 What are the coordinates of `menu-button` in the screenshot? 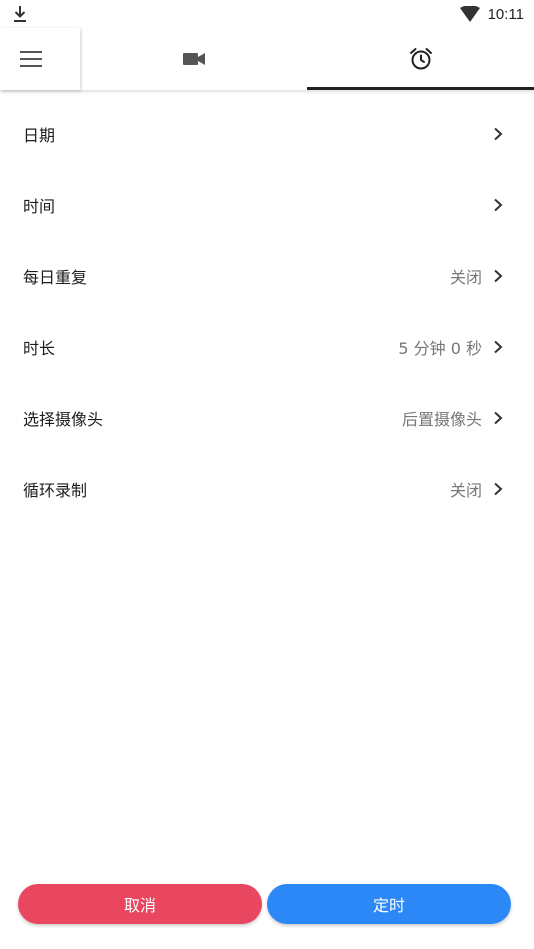 It's located at (40, 59).